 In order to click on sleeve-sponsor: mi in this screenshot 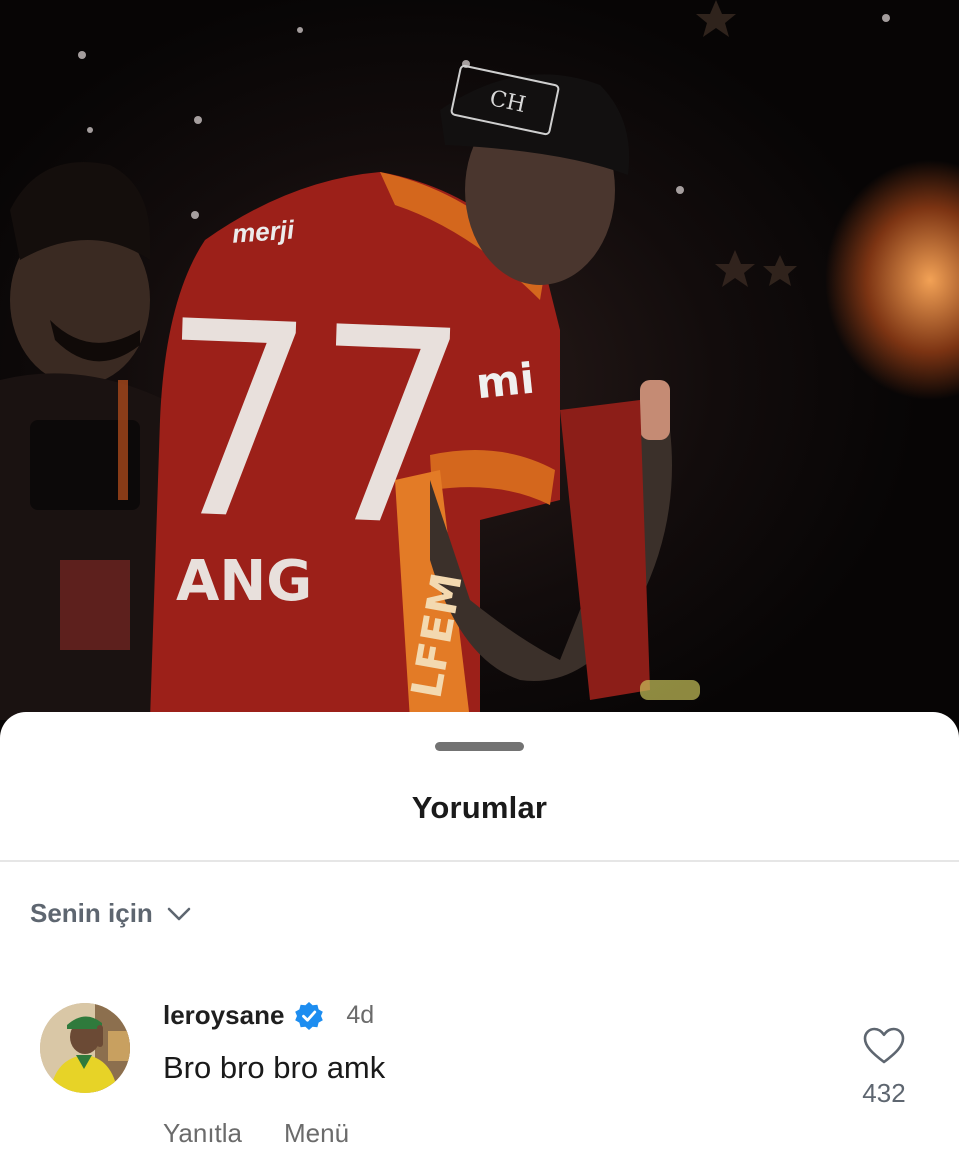, I will do `click(505, 381)`.